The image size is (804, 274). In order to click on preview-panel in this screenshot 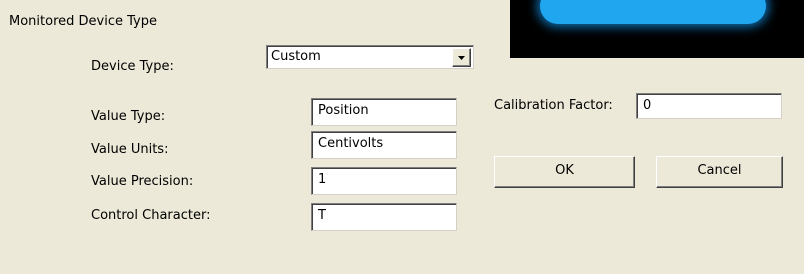, I will do `click(657, 29)`.